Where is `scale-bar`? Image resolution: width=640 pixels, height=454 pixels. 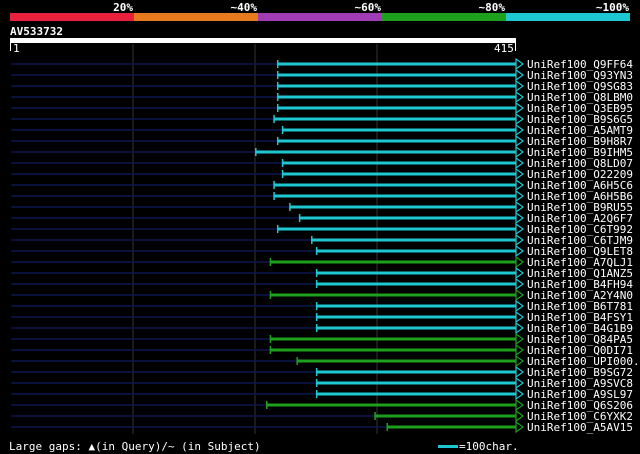
scale-bar is located at coordinates (448, 446).